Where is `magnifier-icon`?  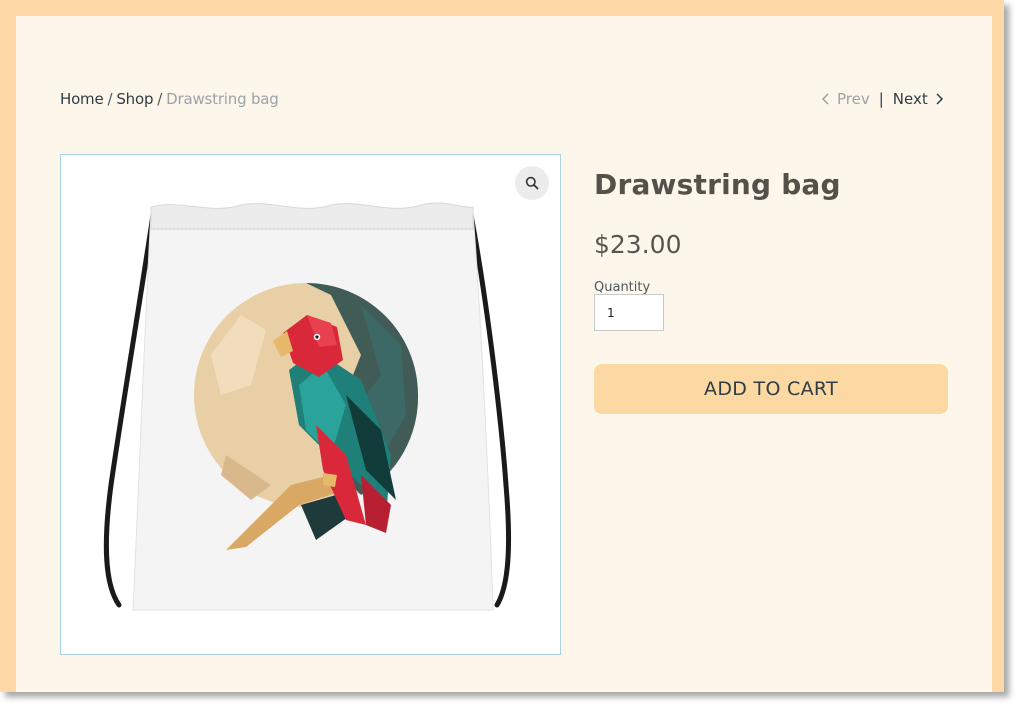
magnifier-icon is located at coordinates (532, 183).